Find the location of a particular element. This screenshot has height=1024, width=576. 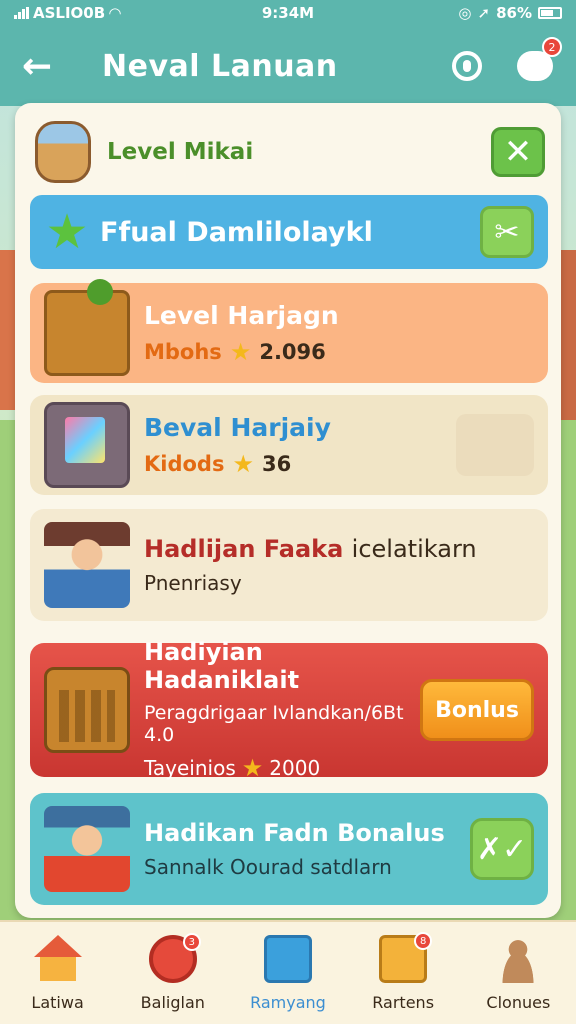

record-icon is located at coordinates (467, 66).